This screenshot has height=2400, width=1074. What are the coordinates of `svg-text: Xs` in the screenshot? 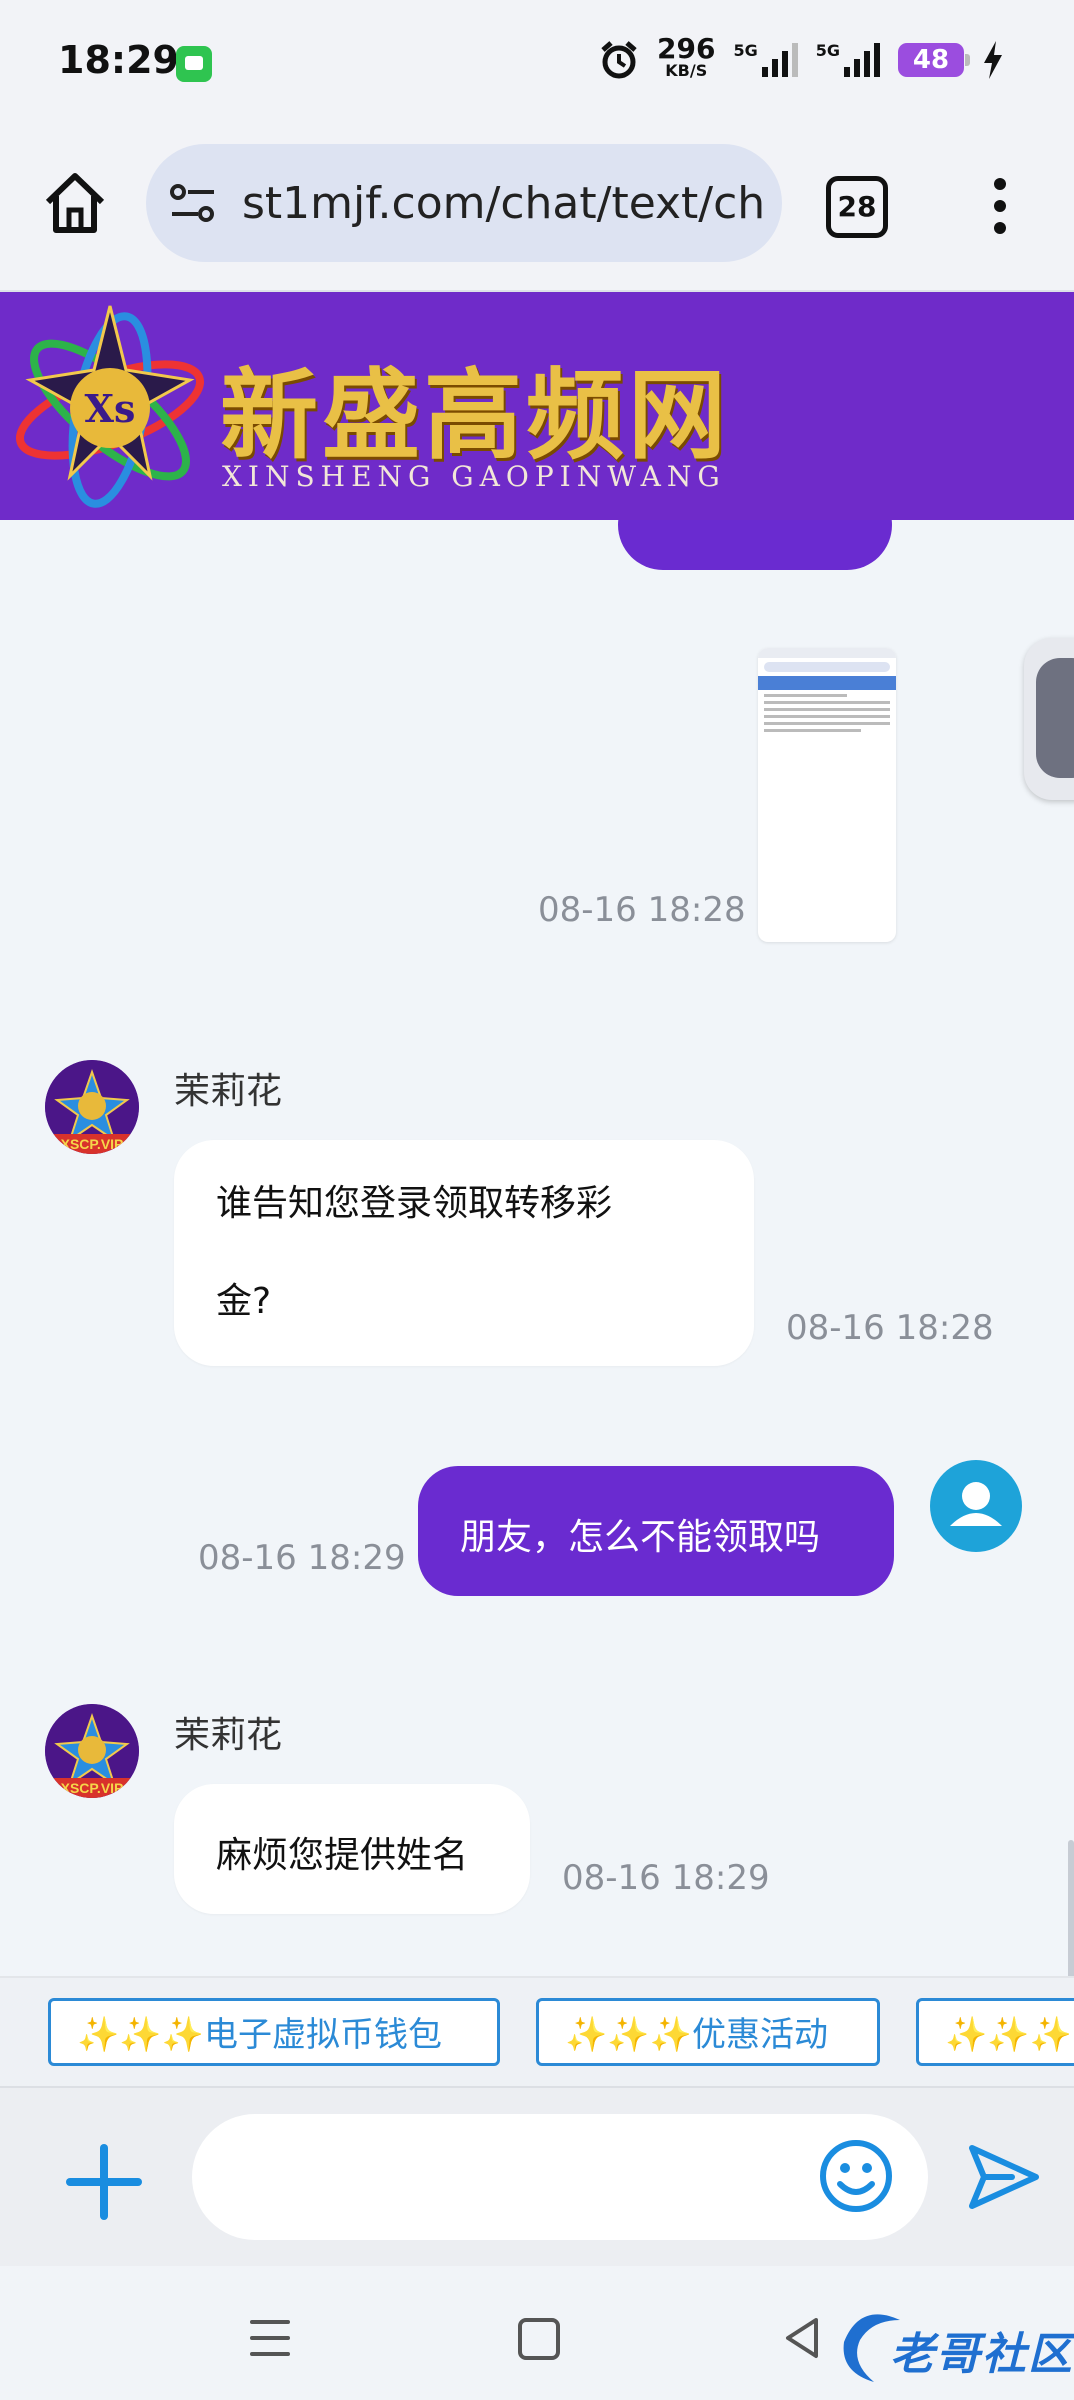 It's located at (110, 408).